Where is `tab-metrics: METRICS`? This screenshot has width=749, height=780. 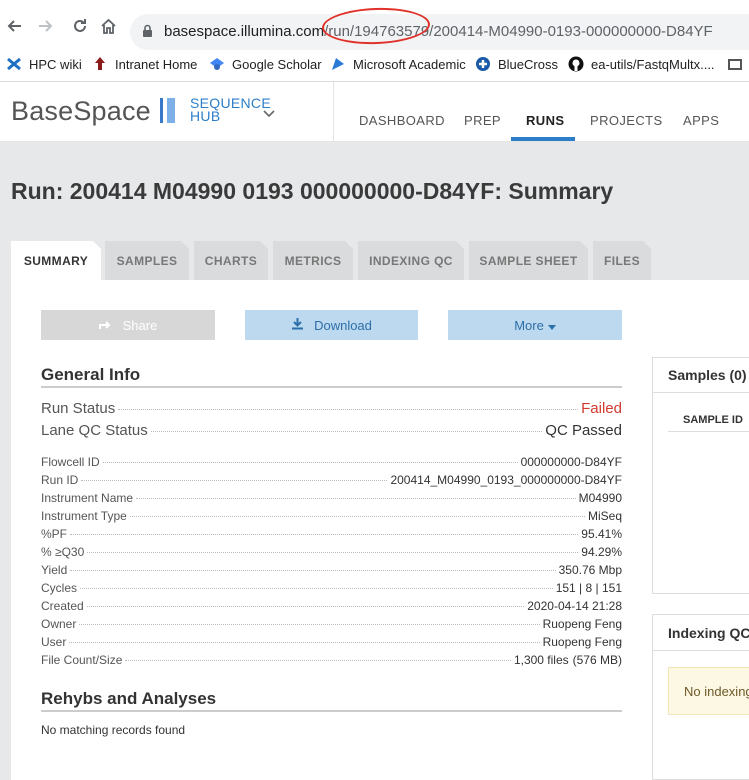 tab-metrics: METRICS is located at coordinates (313, 260).